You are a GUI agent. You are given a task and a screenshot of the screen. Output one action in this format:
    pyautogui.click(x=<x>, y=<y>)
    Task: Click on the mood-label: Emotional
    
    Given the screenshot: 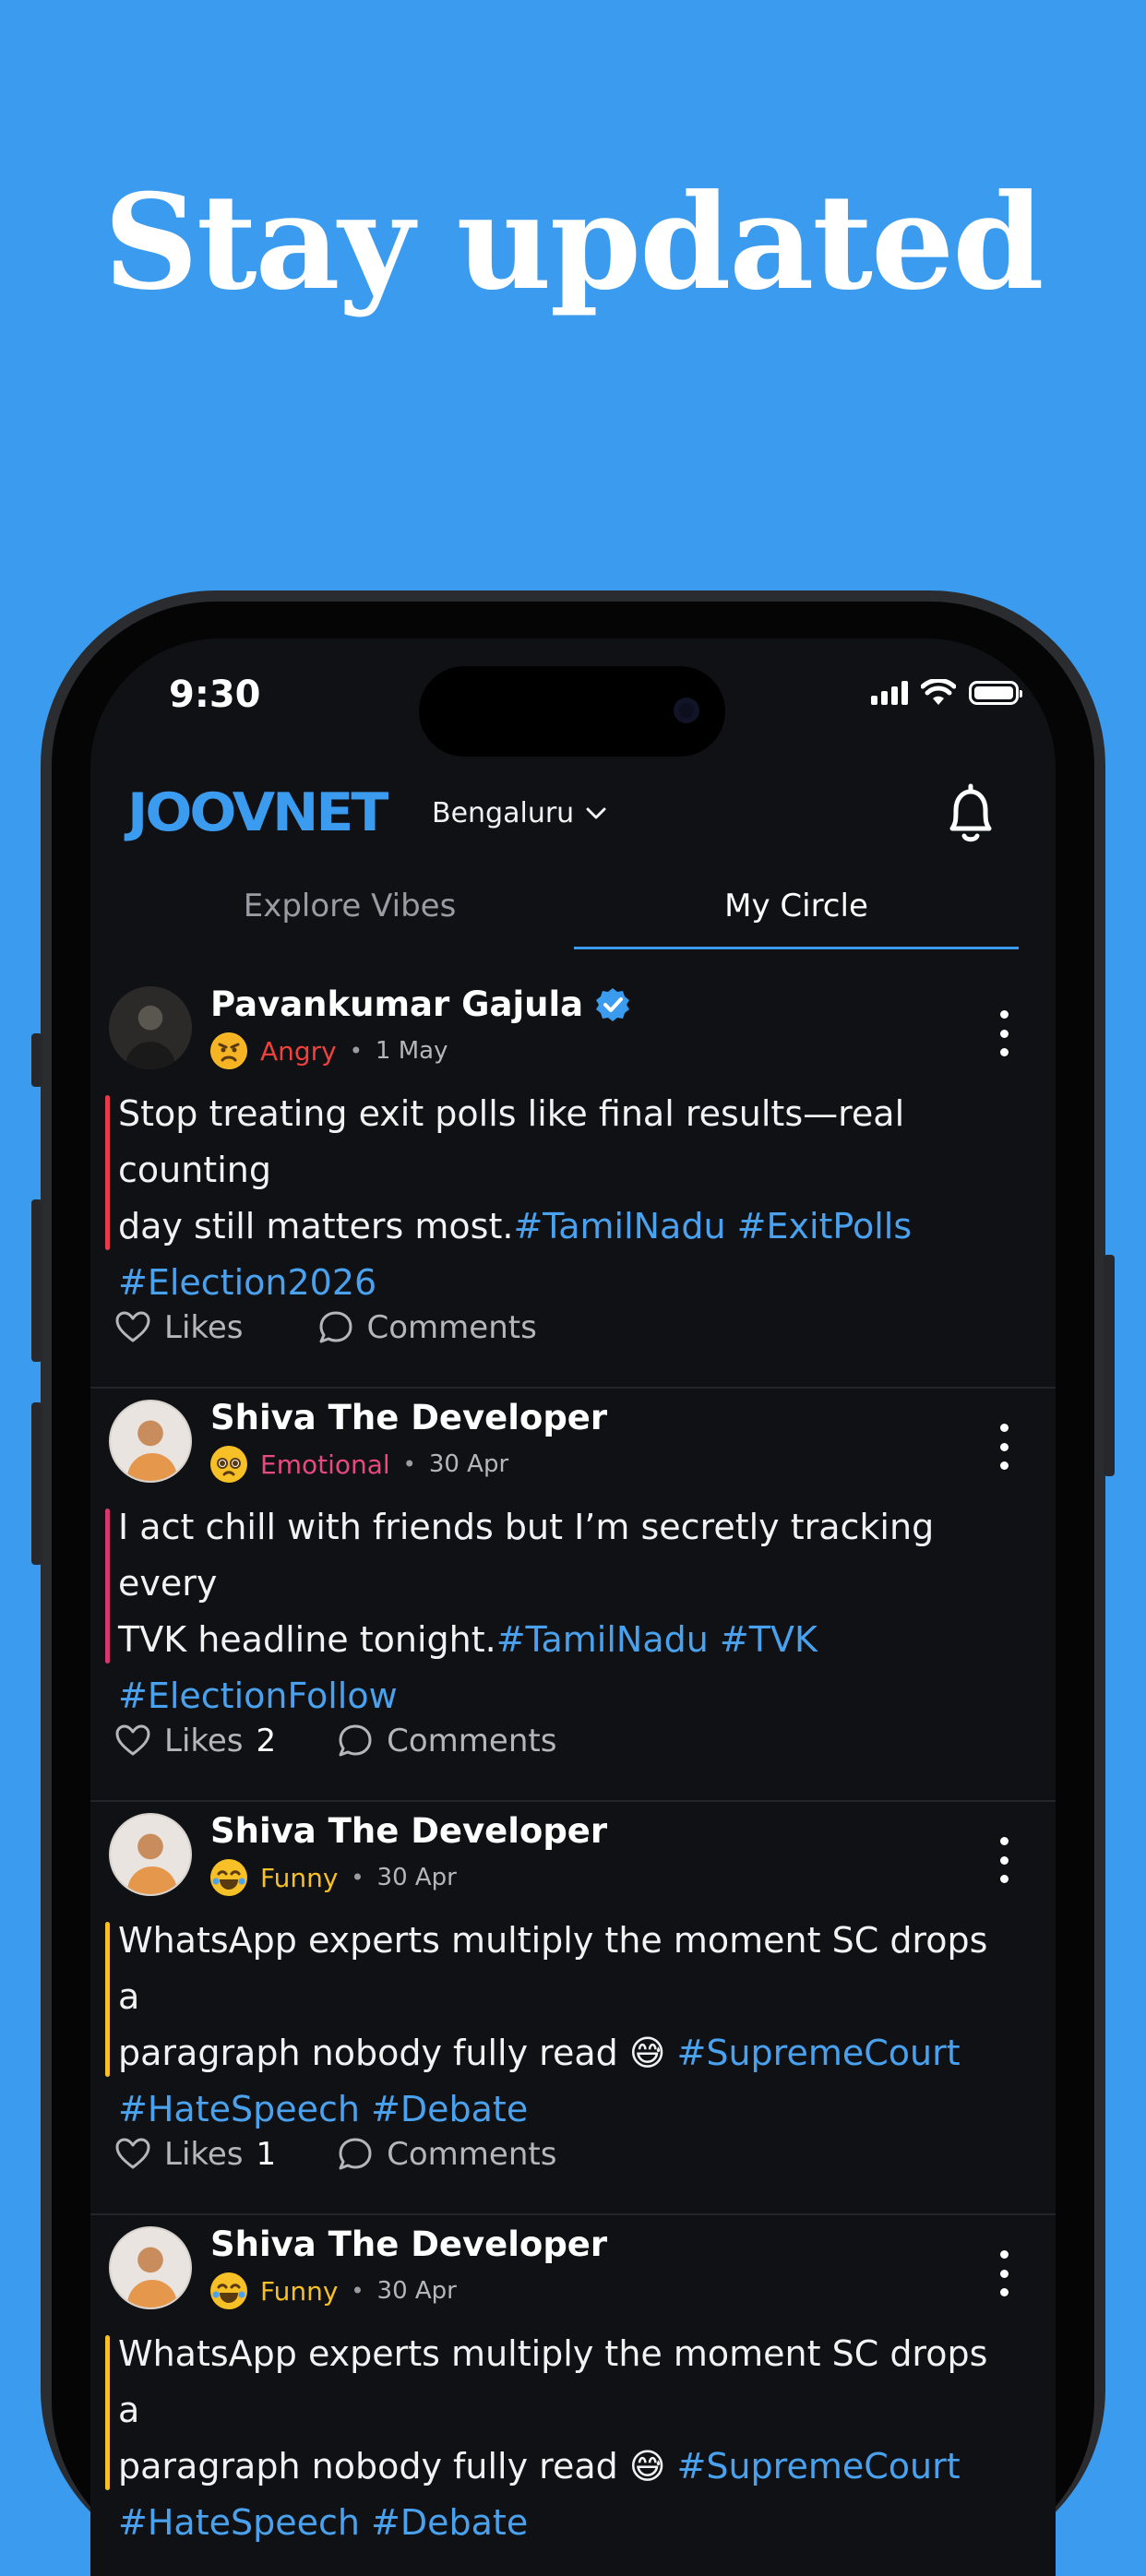 What is the action you would take?
    pyautogui.click(x=325, y=1464)
    